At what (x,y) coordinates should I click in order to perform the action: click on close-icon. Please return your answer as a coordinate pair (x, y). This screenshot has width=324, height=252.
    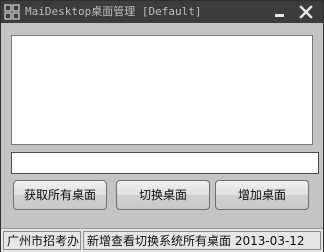
    Looking at the image, I should click on (306, 12).